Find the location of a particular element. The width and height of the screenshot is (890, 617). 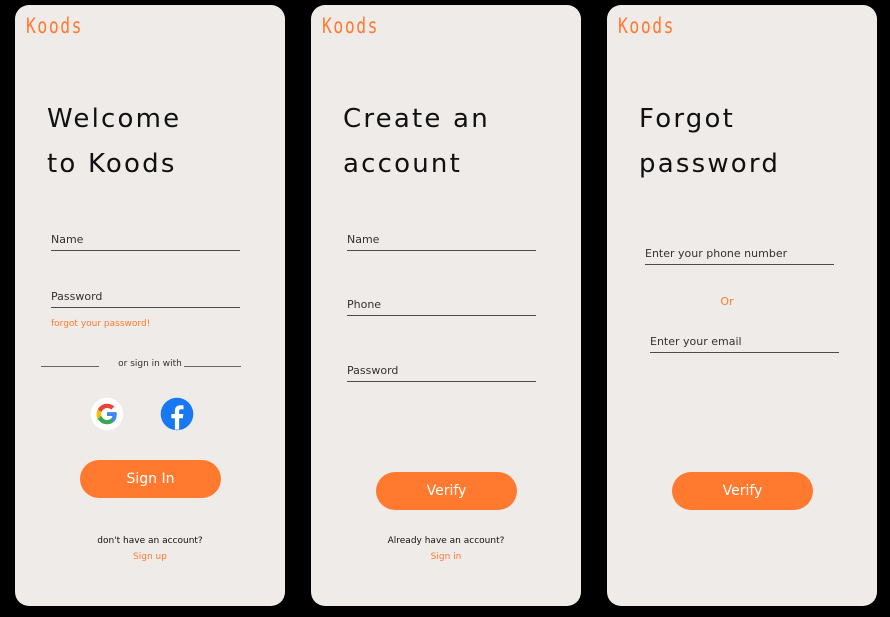

forgot-phone-field-wrapper is located at coordinates (739, 252).